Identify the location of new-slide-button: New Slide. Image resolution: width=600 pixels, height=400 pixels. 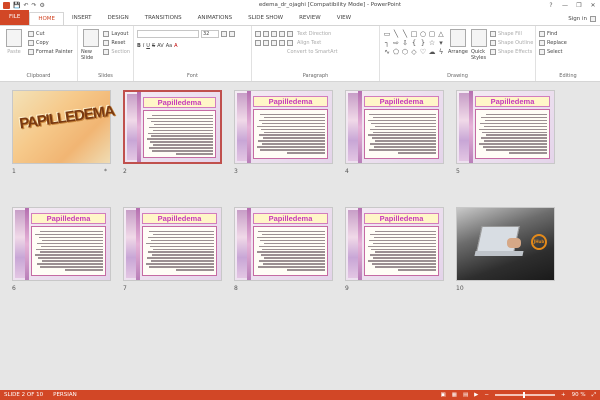
(91, 45).